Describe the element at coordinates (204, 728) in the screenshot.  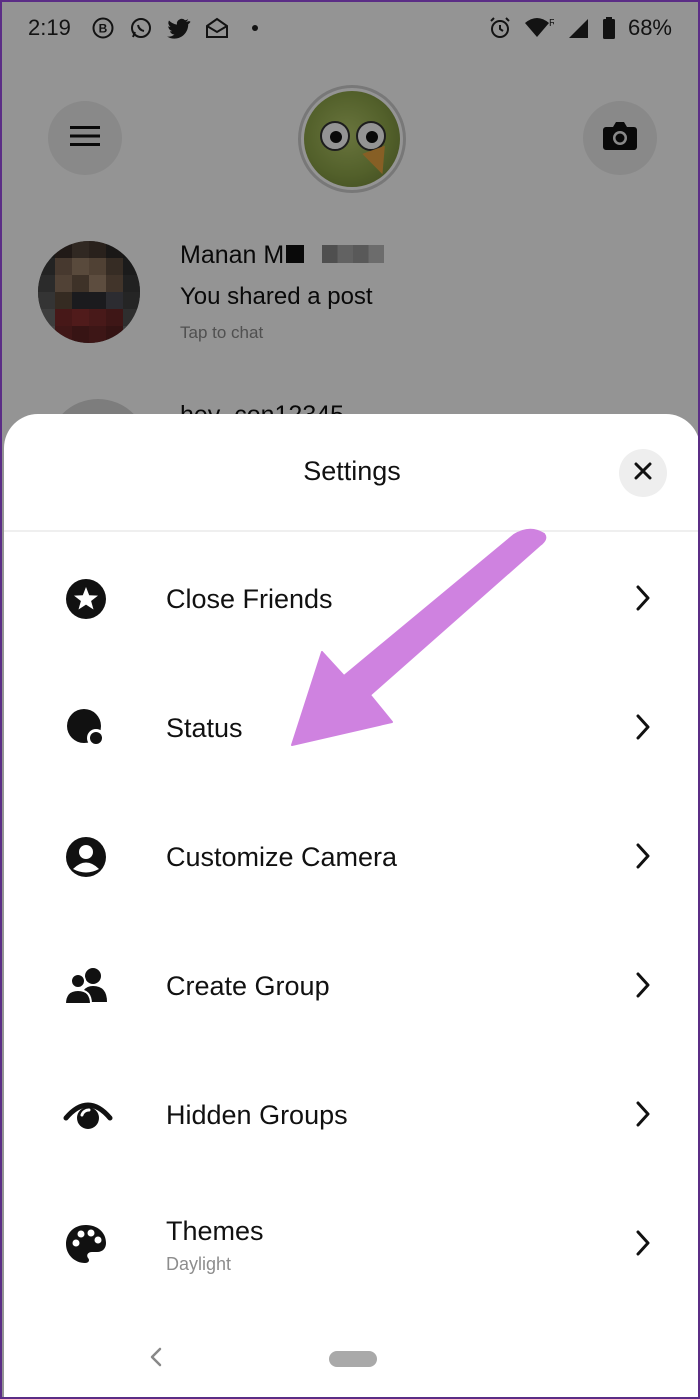
I see `settings-item-label: Status` at that location.